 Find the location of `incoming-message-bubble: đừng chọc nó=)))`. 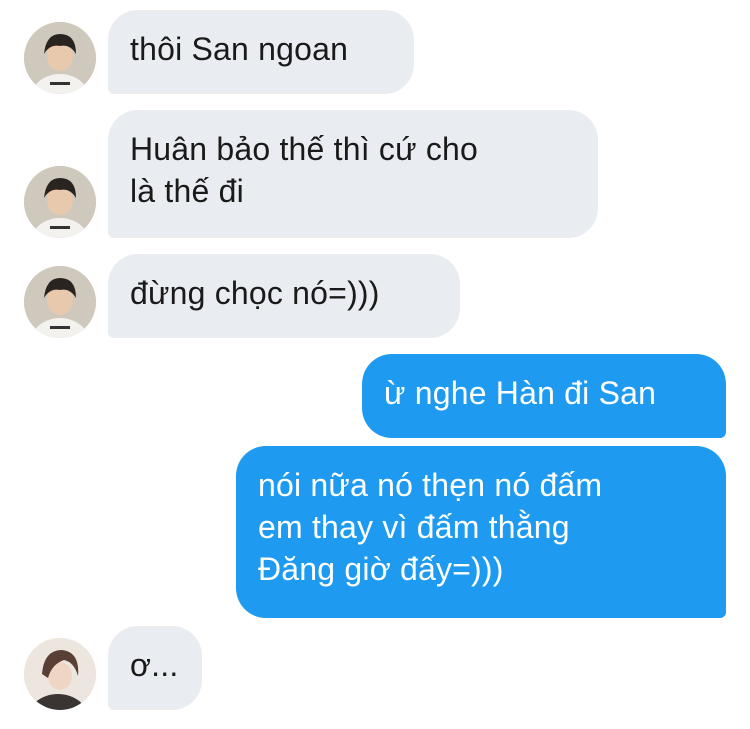

incoming-message-bubble: đừng chọc nó=))) is located at coordinates (284, 296).